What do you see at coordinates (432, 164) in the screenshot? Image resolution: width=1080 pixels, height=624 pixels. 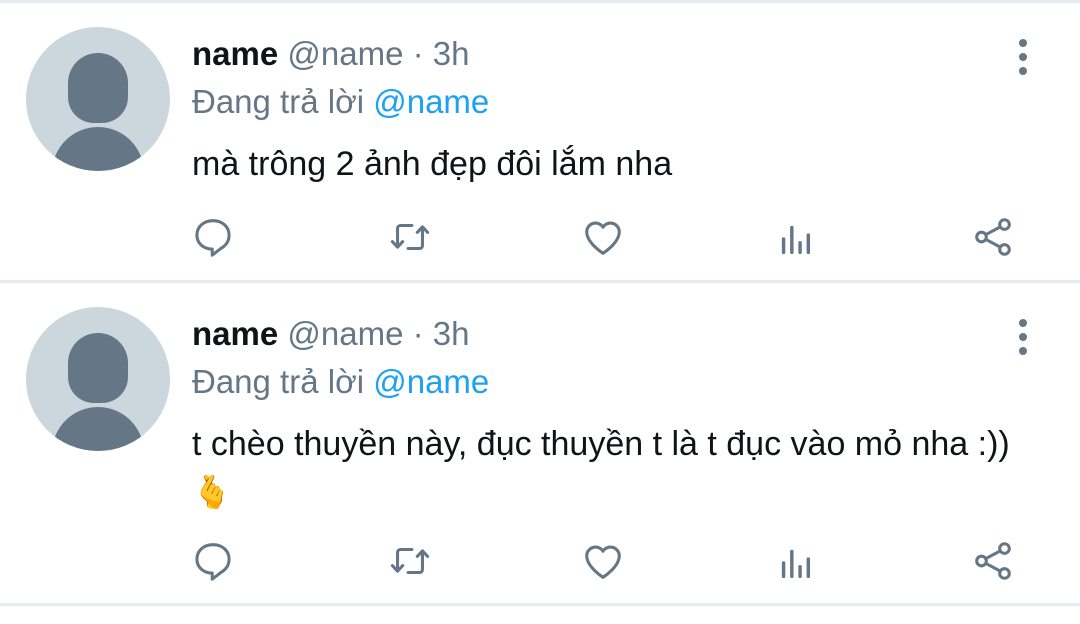 I see `tweet-text-content: mà trông 2 ảnh đẹp đôi lắm nha` at bounding box center [432, 164].